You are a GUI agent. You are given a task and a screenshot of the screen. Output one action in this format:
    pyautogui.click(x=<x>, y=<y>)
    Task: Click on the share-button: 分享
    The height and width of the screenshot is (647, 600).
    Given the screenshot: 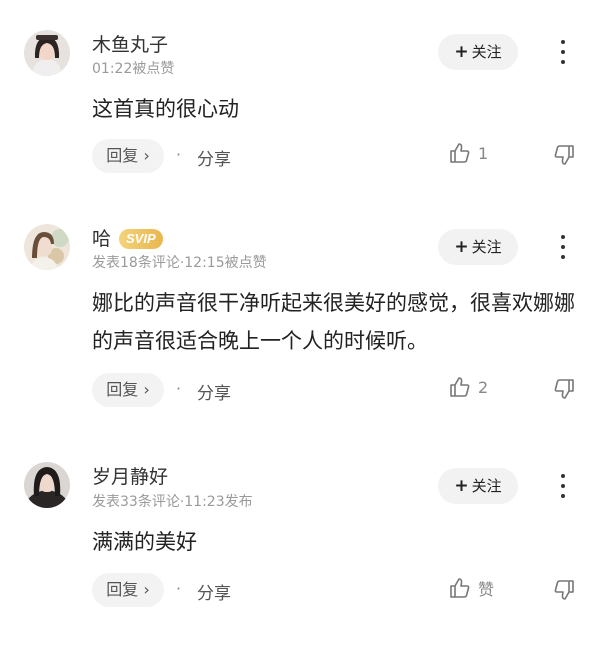 What is the action you would take?
    pyautogui.click(x=214, y=591)
    